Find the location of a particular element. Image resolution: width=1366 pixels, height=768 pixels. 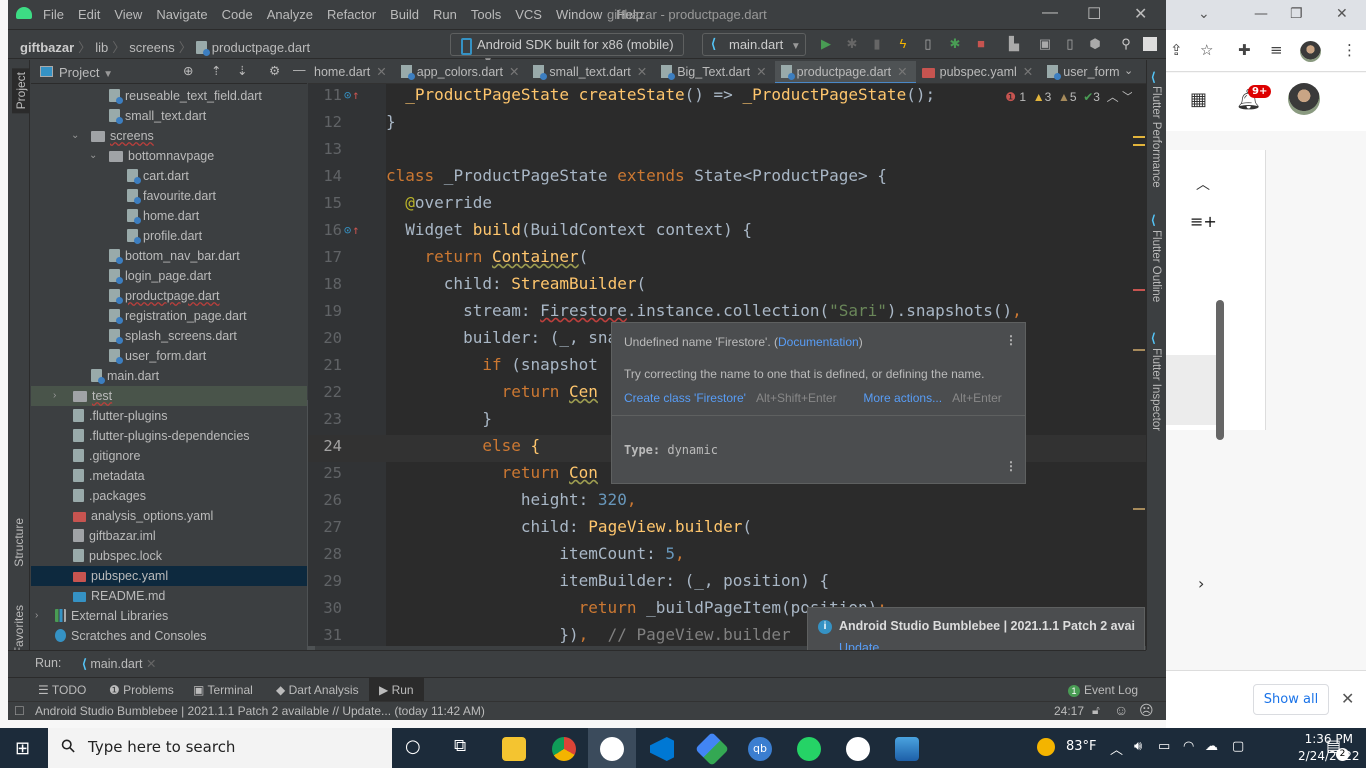

tree-item: analysis_options.yaml is located at coordinates (169, 516).